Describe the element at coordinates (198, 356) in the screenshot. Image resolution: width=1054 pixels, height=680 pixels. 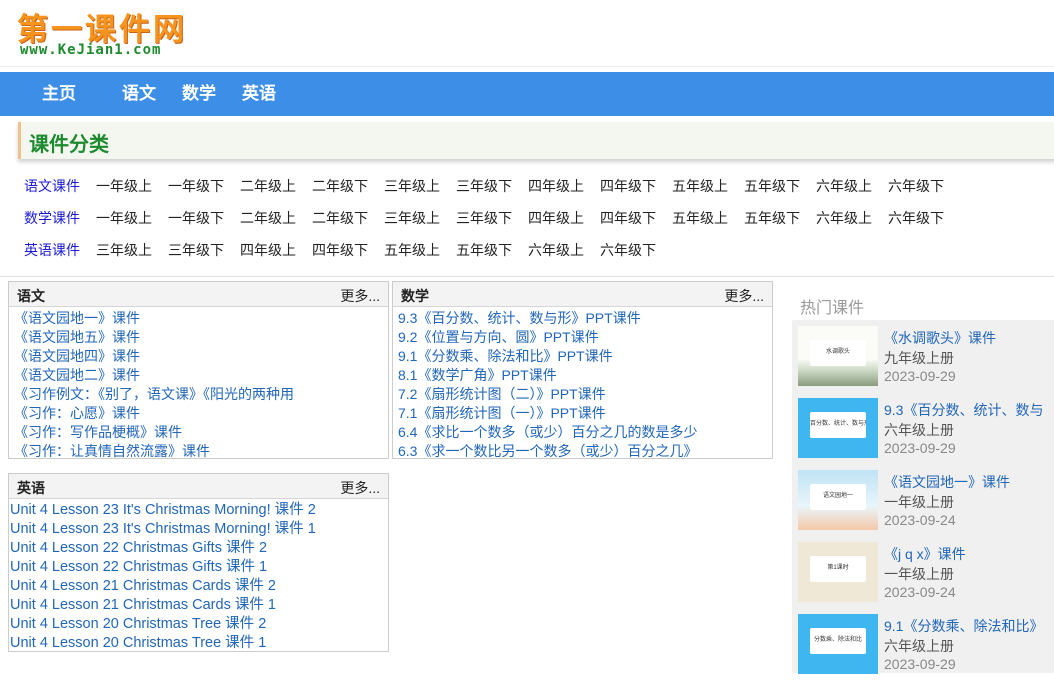
I see `list-item: 《语文园地四》课件` at that location.